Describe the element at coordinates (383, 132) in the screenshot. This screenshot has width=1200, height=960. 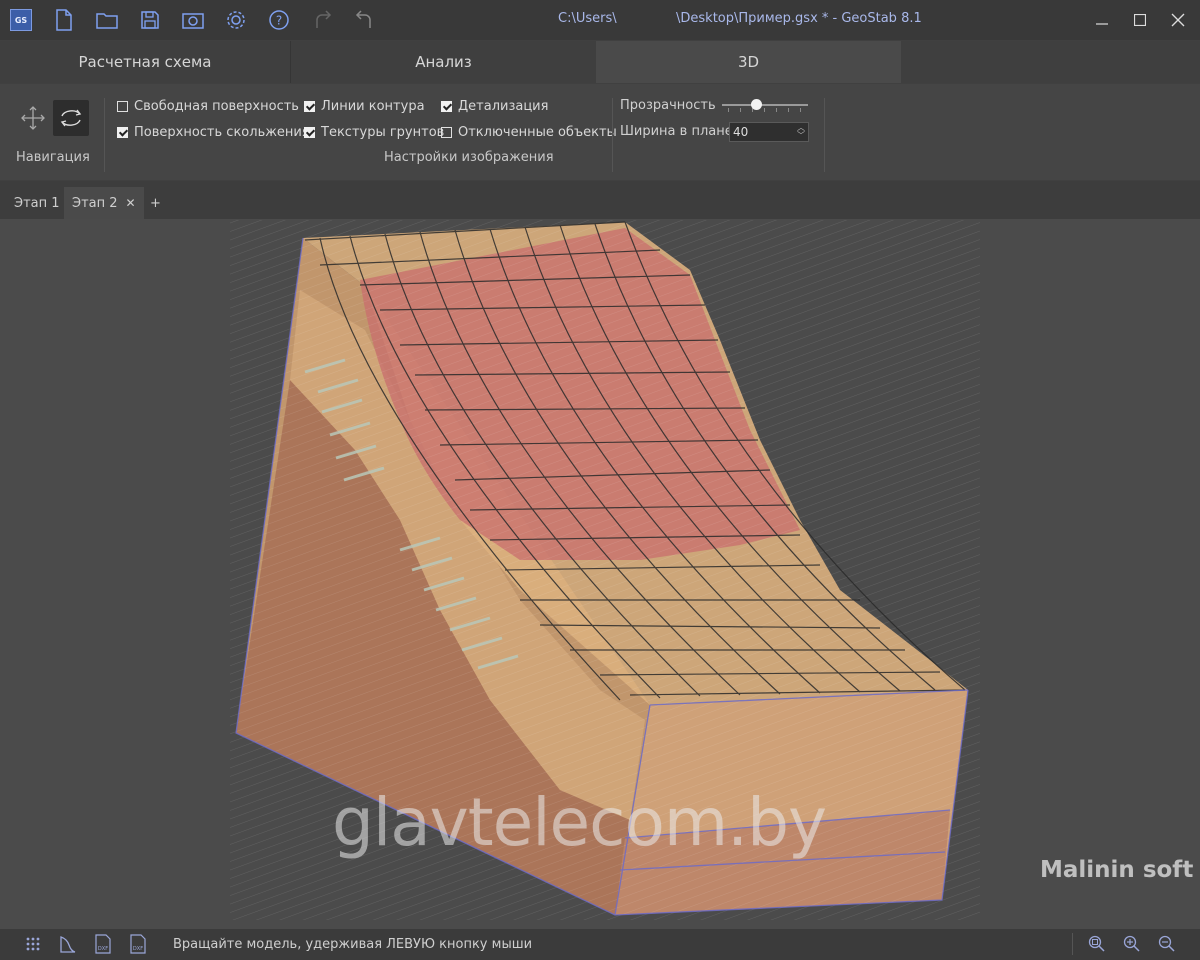
I see `checkbox-label: Текстуры грунтов` at that location.